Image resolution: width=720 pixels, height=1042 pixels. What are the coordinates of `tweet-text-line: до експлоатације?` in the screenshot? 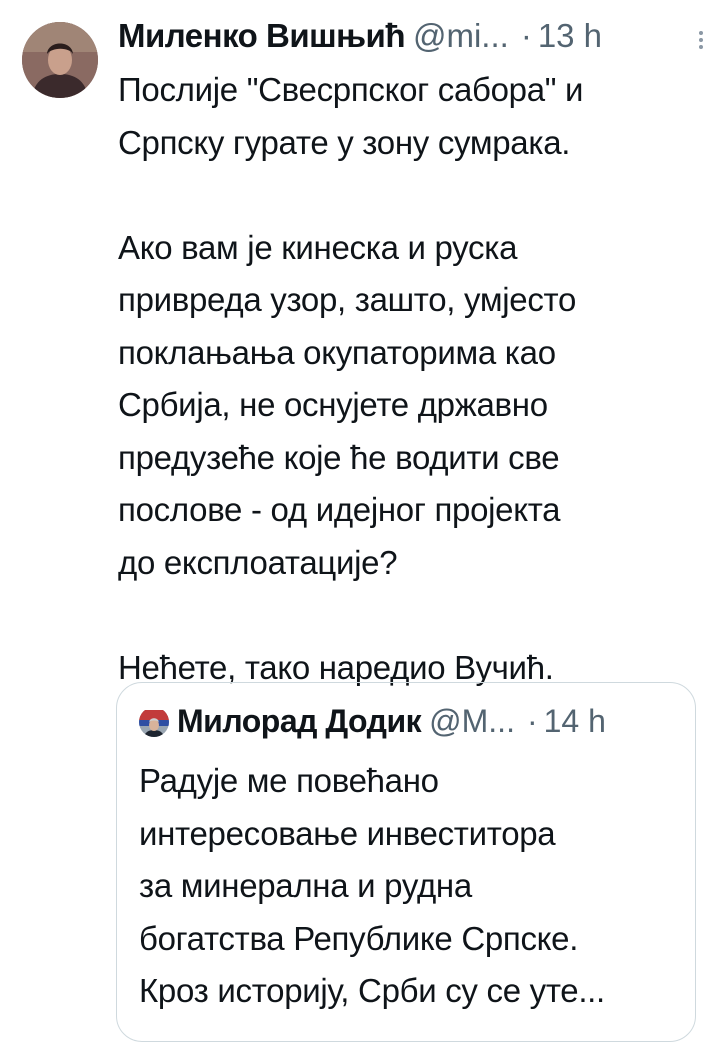 It's located at (258, 562).